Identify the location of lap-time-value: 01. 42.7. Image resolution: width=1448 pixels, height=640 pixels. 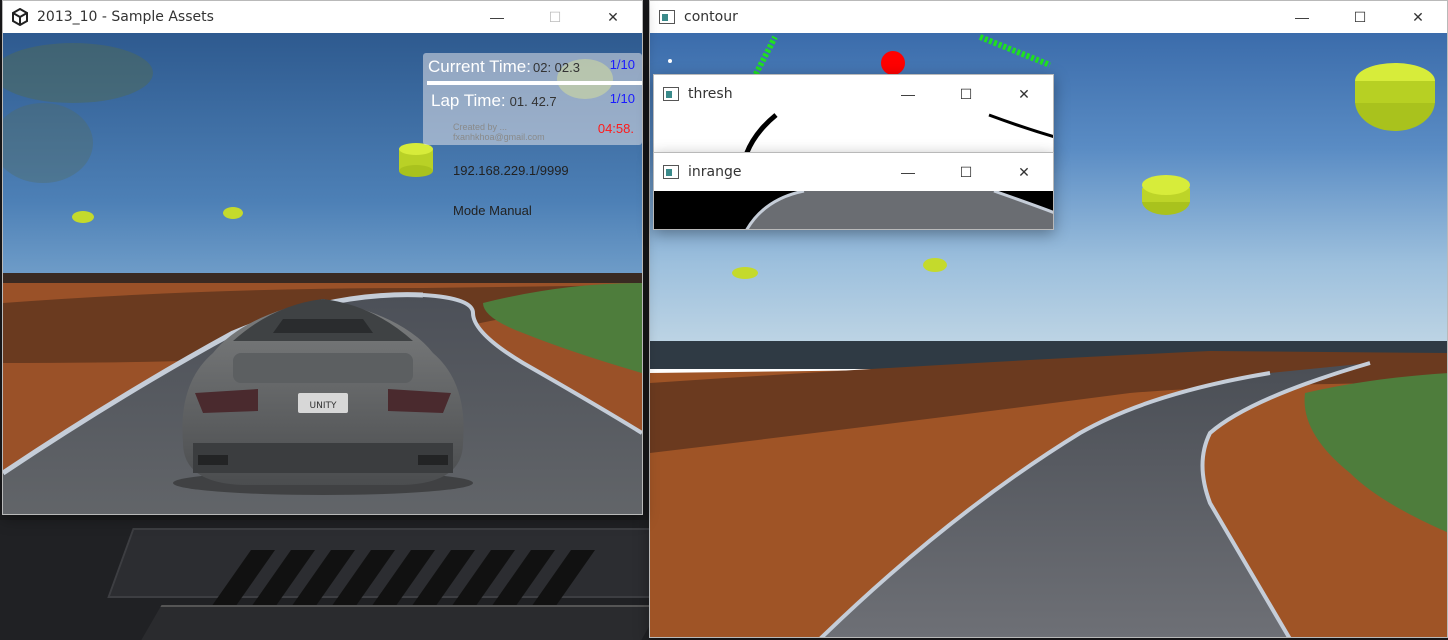
(533, 101).